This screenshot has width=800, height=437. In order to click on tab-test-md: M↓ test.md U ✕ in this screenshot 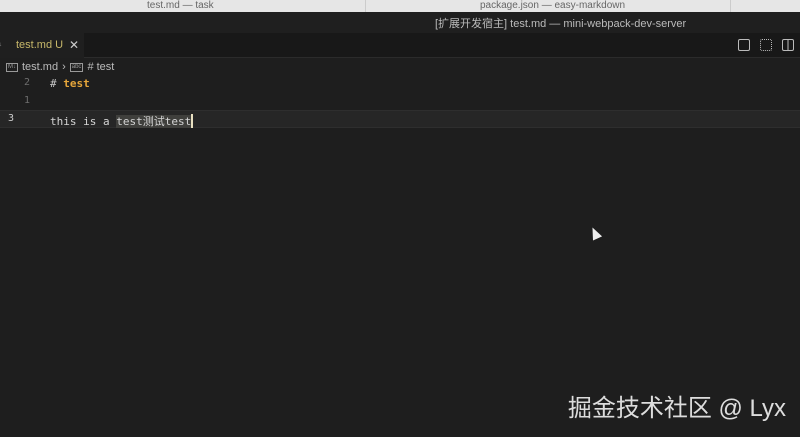, I will do `click(42, 45)`.